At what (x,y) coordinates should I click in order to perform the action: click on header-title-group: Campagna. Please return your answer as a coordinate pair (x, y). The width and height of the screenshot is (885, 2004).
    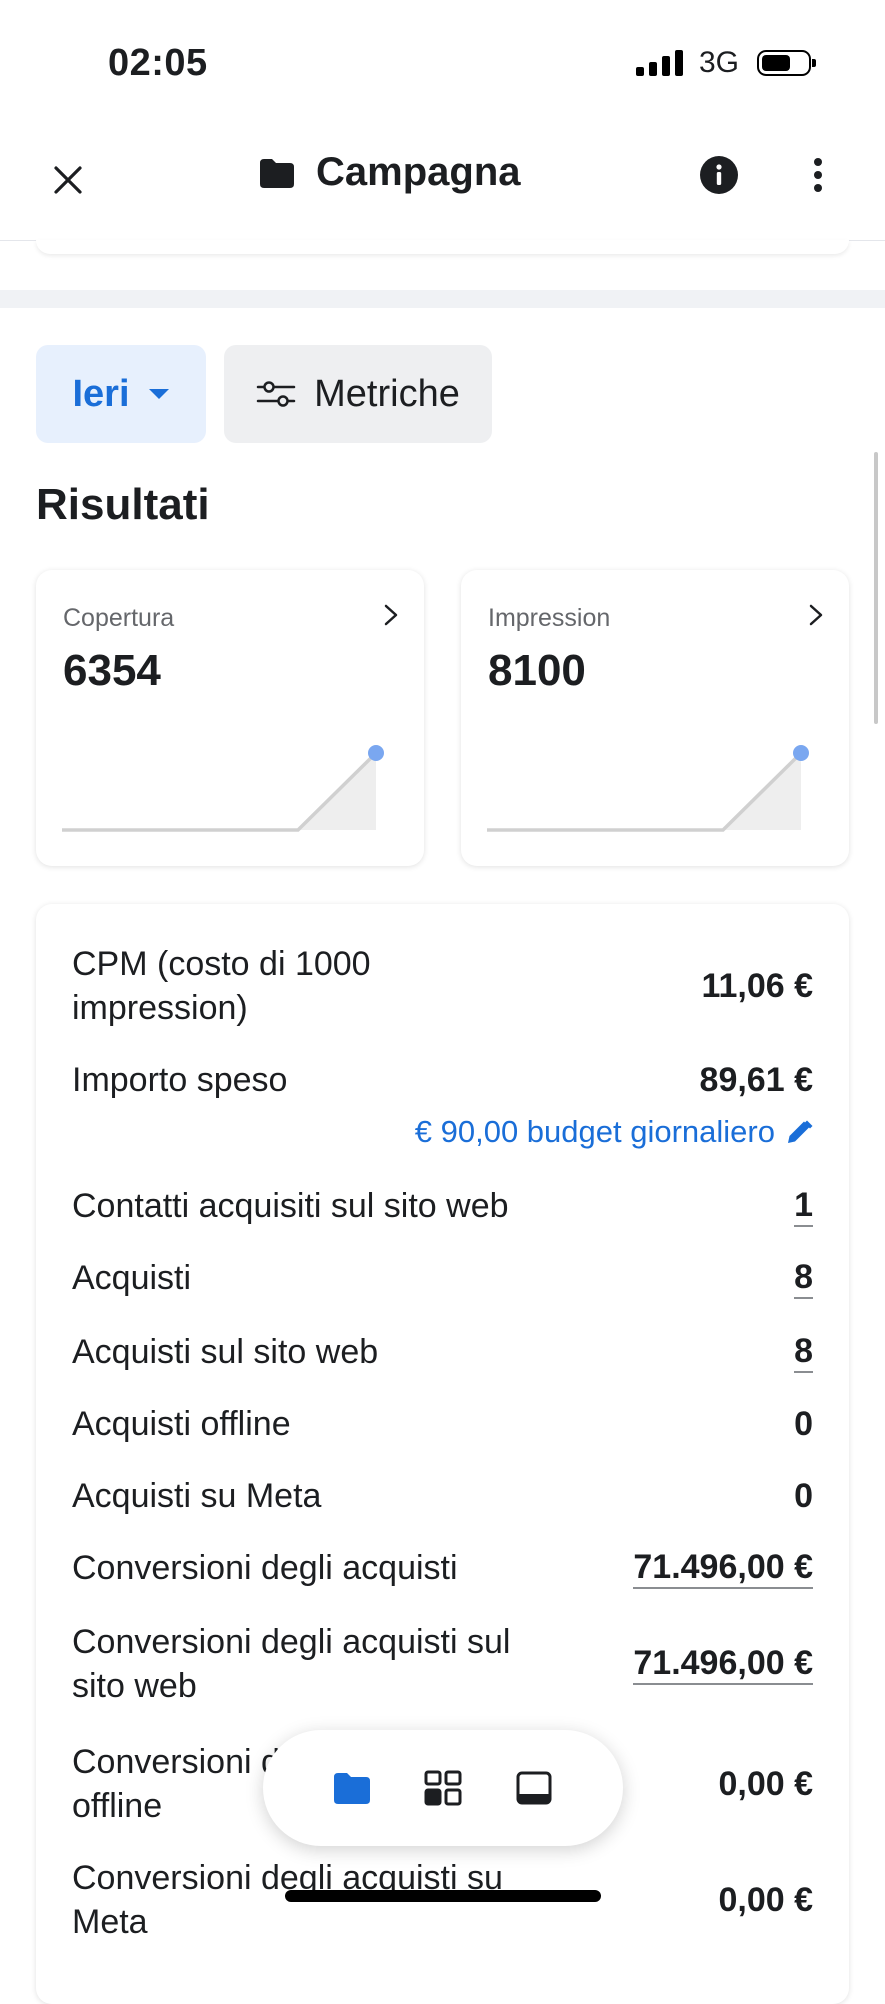
    Looking at the image, I should click on (389, 172).